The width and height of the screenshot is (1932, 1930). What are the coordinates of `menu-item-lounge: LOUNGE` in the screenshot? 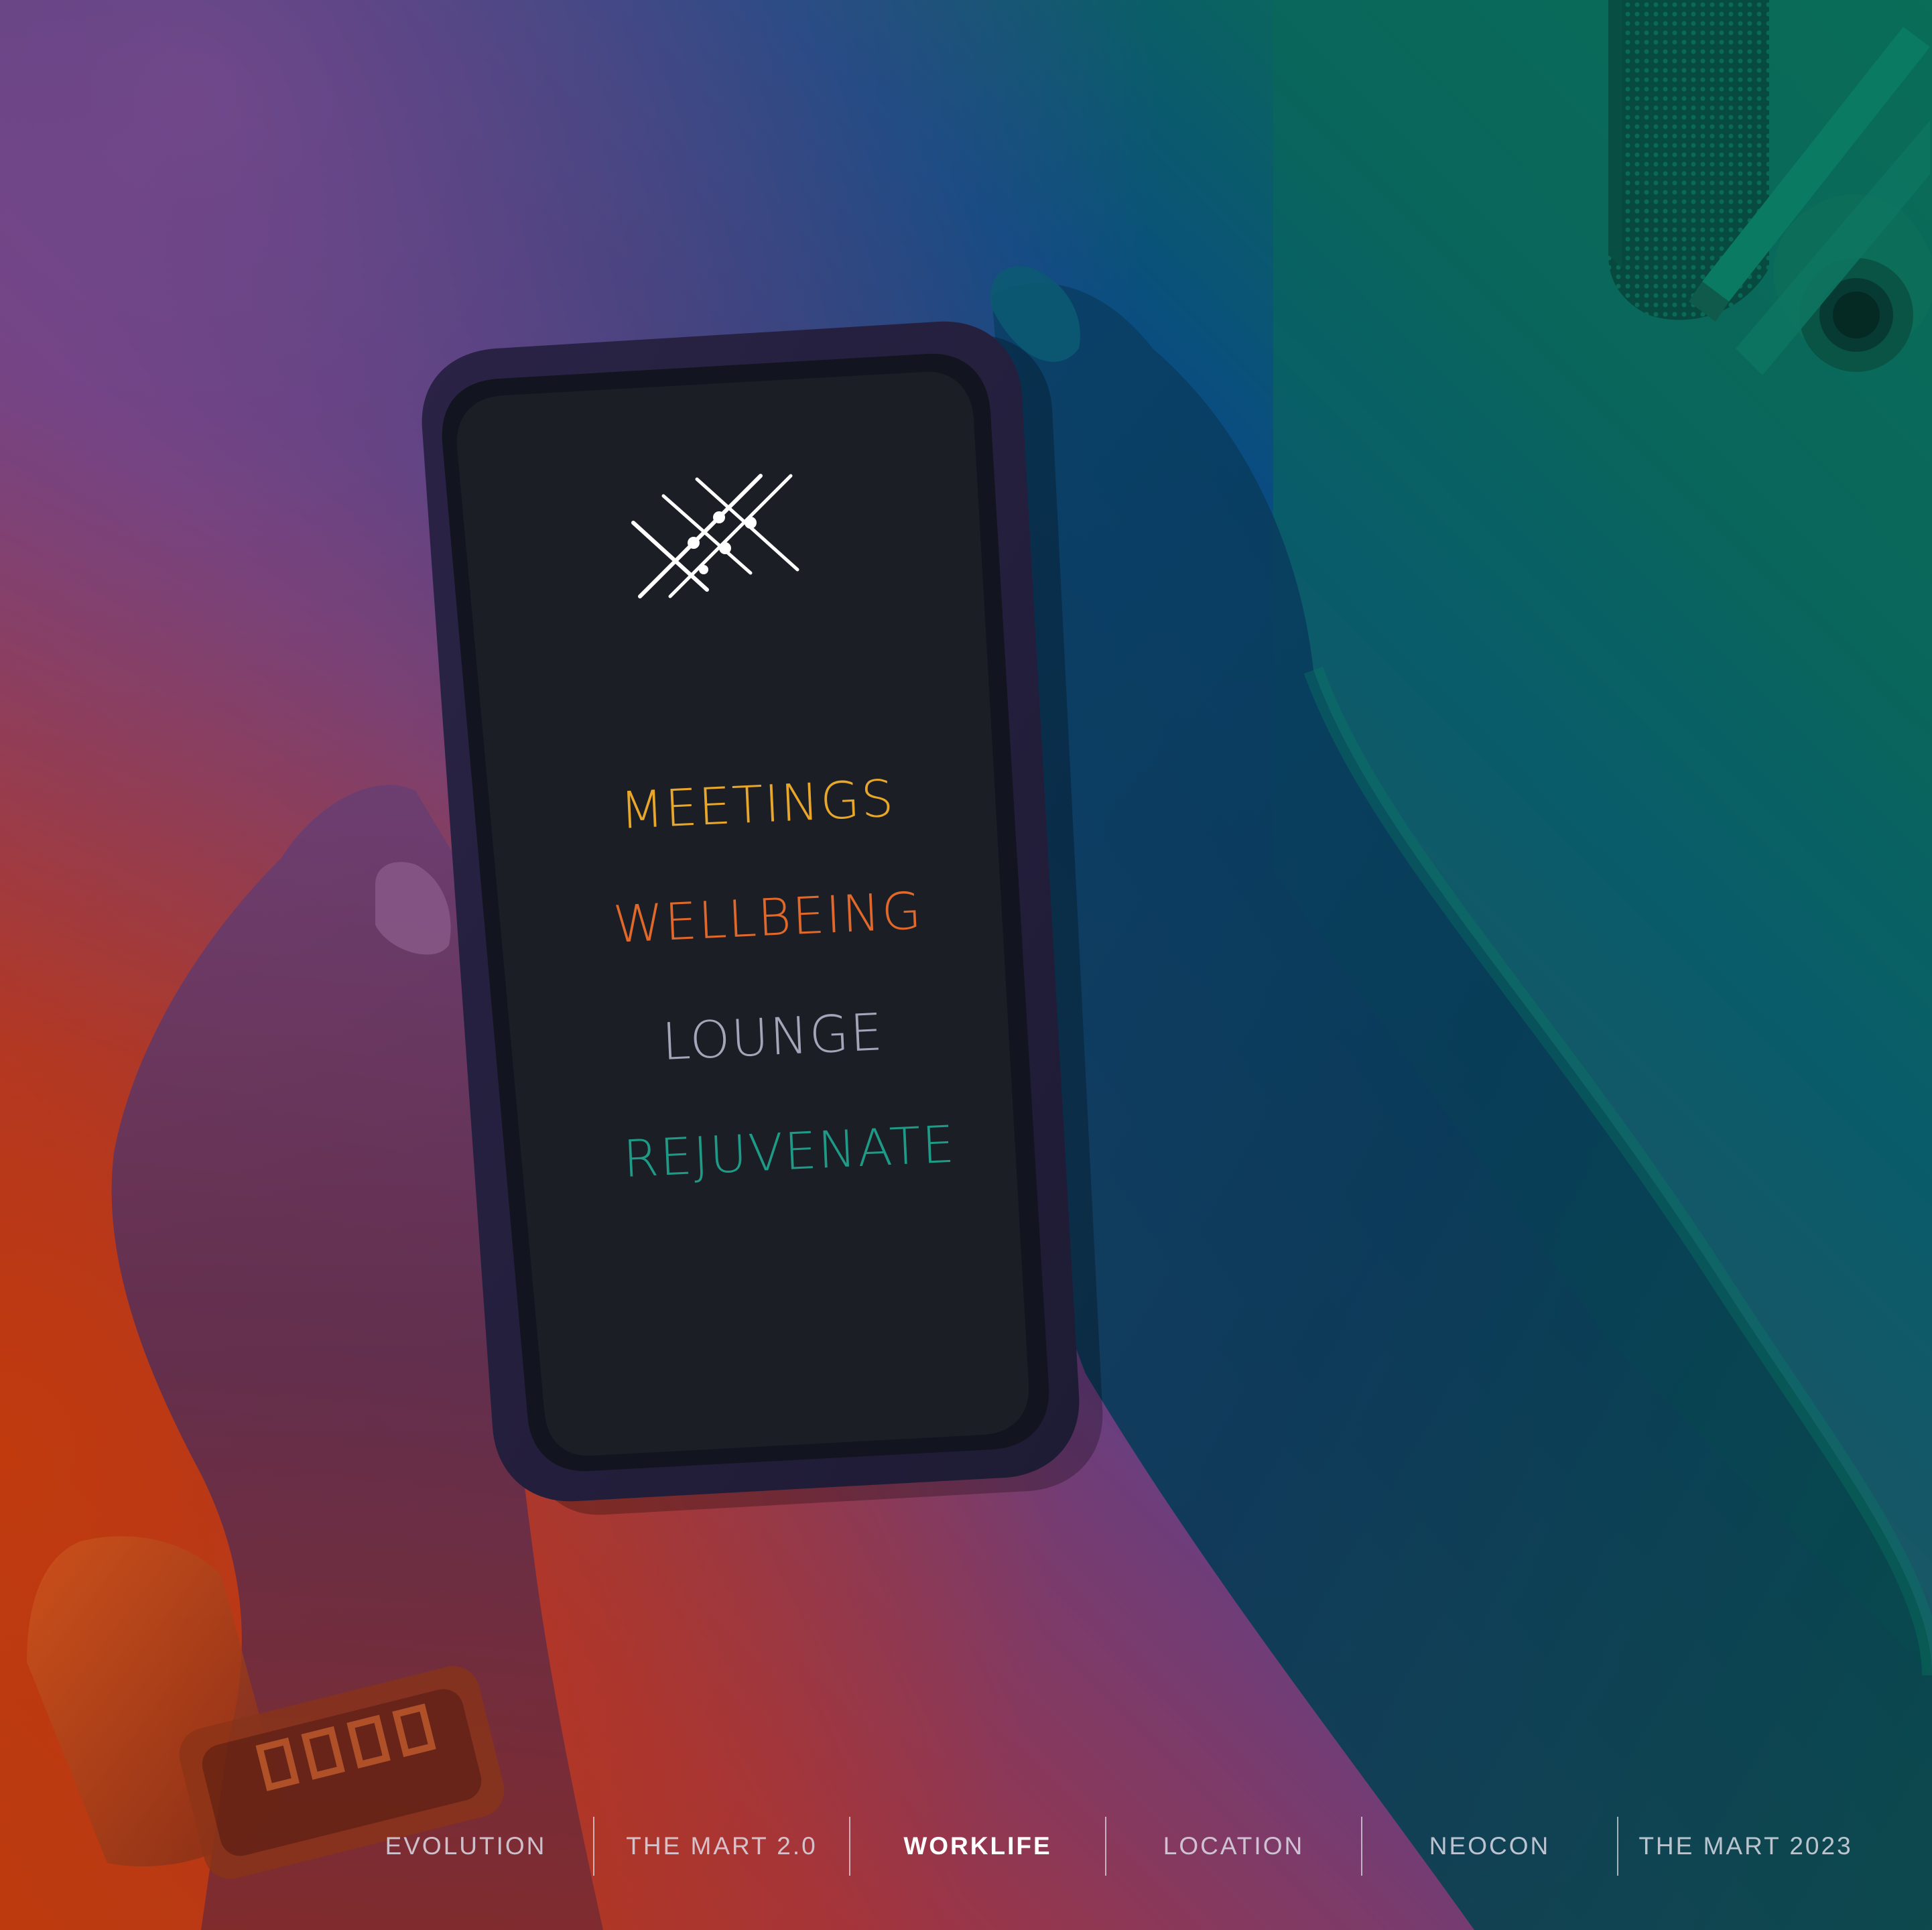 It's located at (773, 1037).